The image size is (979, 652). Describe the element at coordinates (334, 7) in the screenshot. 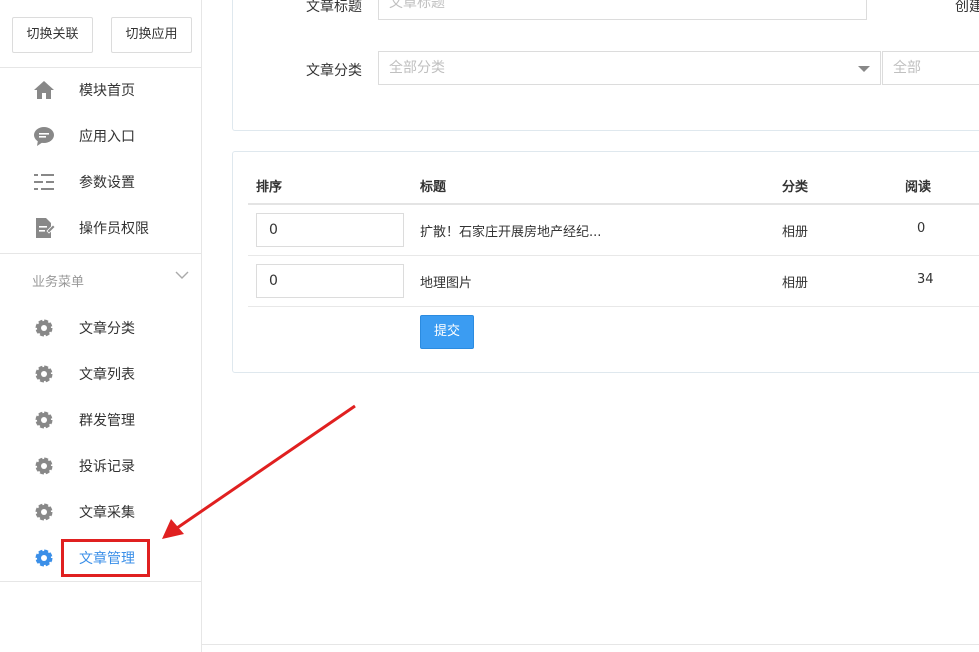

I see `title-filter-label: 文章标题` at that location.